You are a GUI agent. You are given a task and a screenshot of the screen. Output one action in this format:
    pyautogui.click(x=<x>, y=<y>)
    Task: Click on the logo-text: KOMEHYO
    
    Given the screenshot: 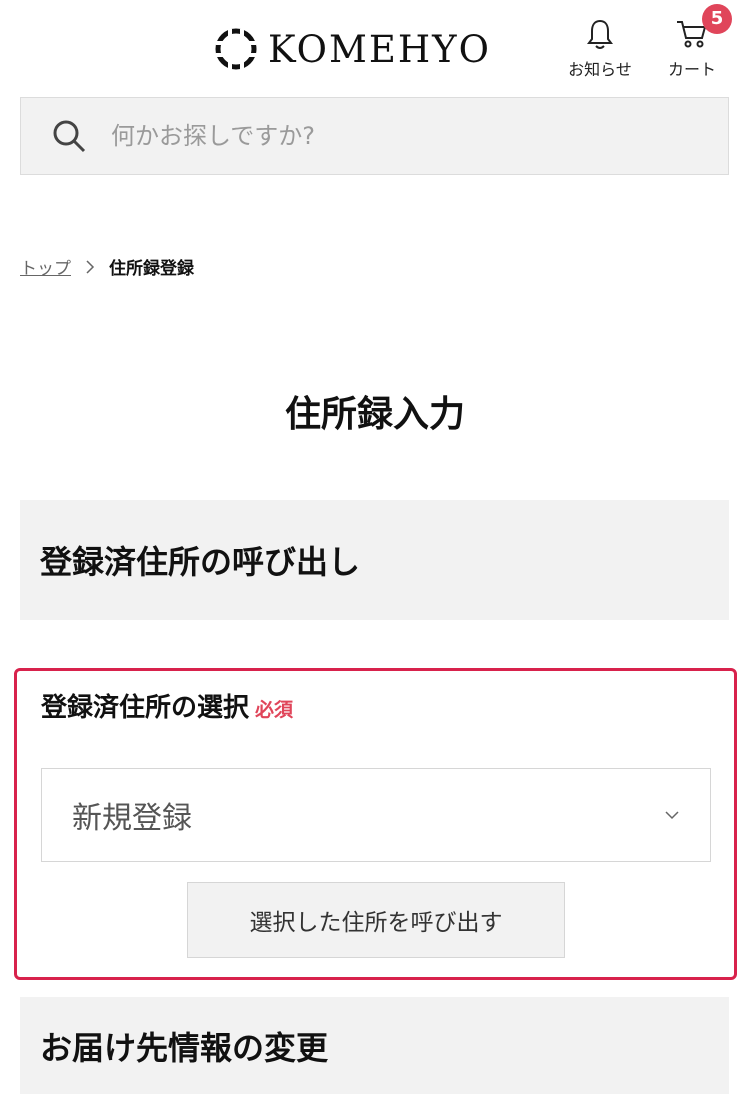 What is the action you would take?
    pyautogui.click(x=379, y=49)
    